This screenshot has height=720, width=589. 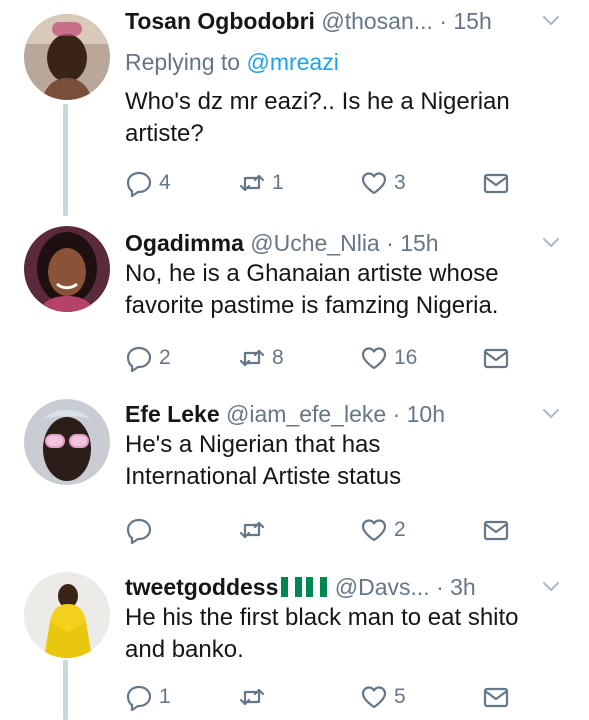 I want to click on like-count: 2, so click(x=400, y=529).